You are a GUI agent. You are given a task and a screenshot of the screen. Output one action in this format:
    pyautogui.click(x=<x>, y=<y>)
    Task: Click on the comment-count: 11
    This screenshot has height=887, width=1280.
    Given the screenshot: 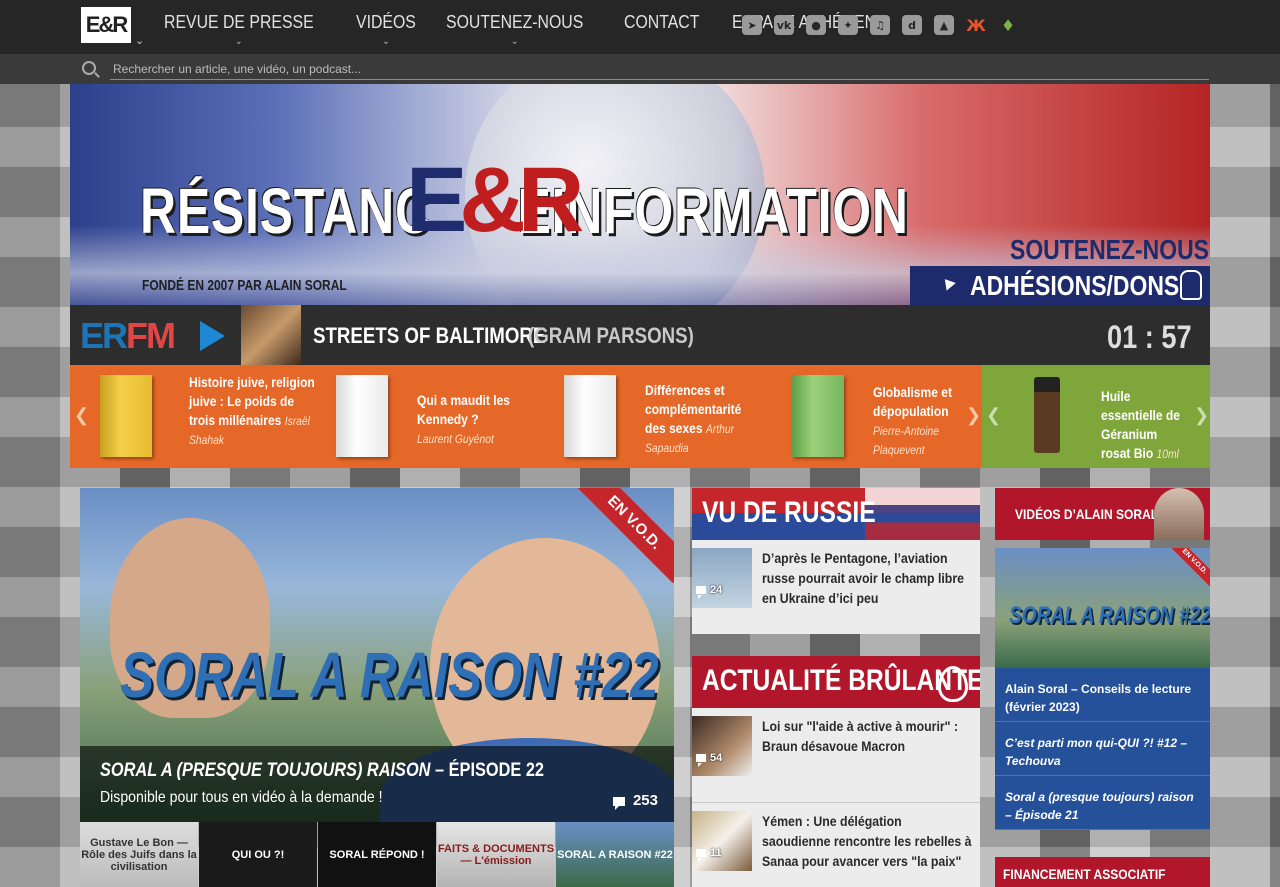 What is the action you would take?
    pyautogui.click(x=709, y=854)
    